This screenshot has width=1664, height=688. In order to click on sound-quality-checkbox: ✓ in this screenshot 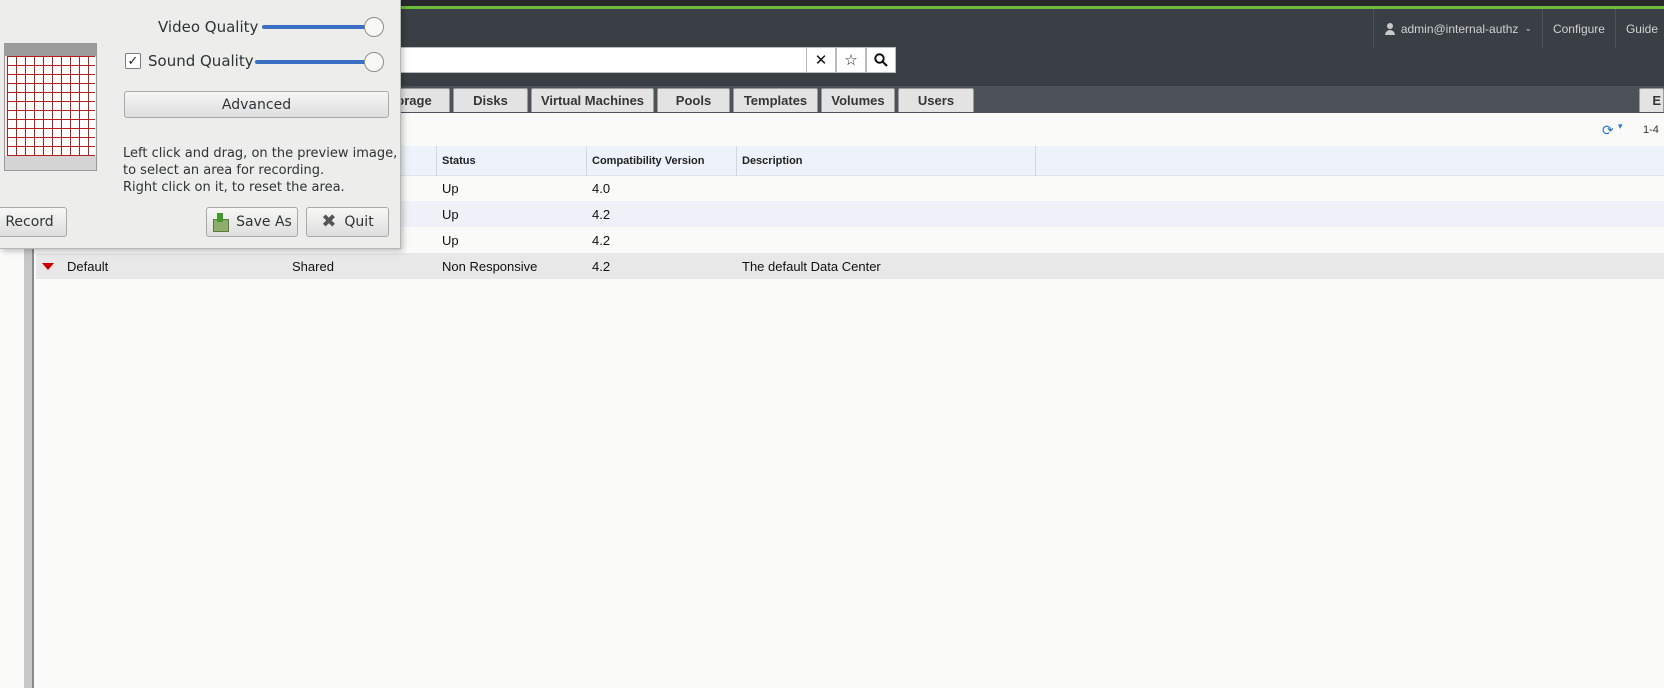, I will do `click(133, 61)`.